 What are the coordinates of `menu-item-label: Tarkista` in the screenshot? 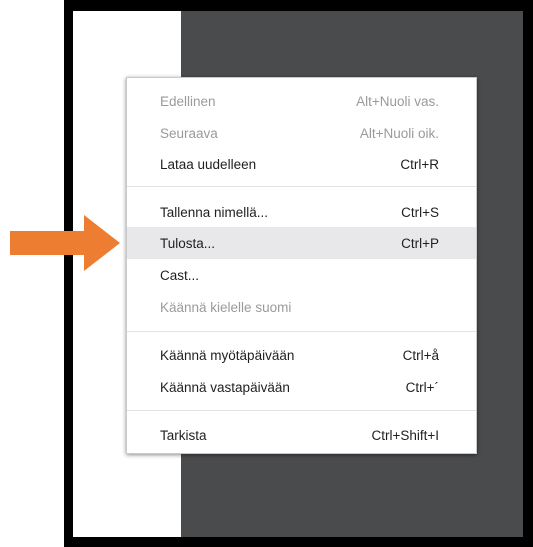 It's located at (183, 435).